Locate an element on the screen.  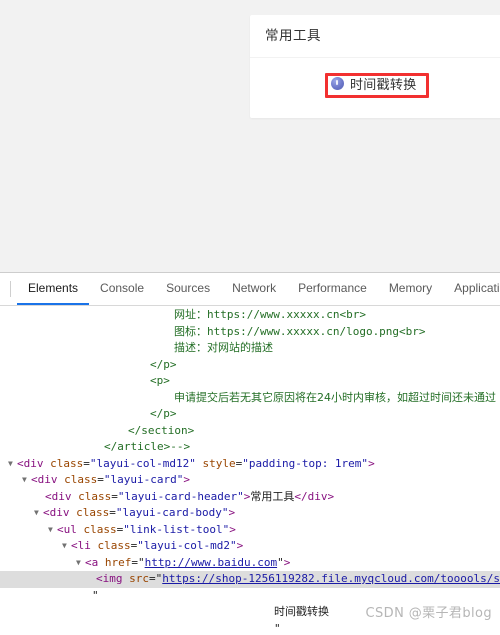
code-token: </section> is located at coordinates (161, 430).